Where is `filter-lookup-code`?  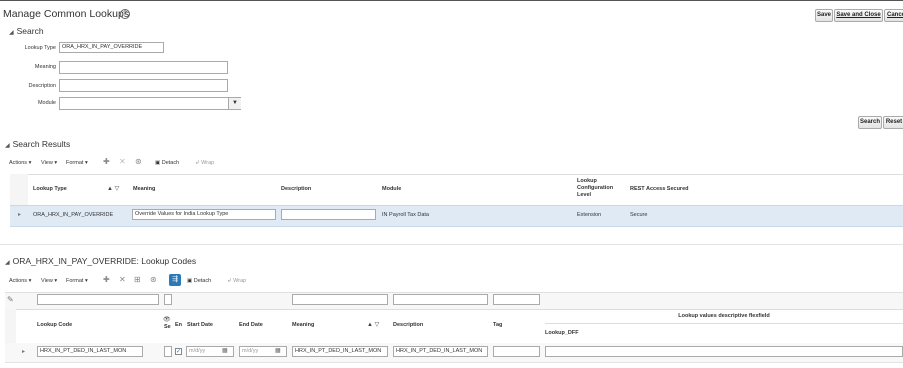
filter-lookup-code is located at coordinates (98, 299).